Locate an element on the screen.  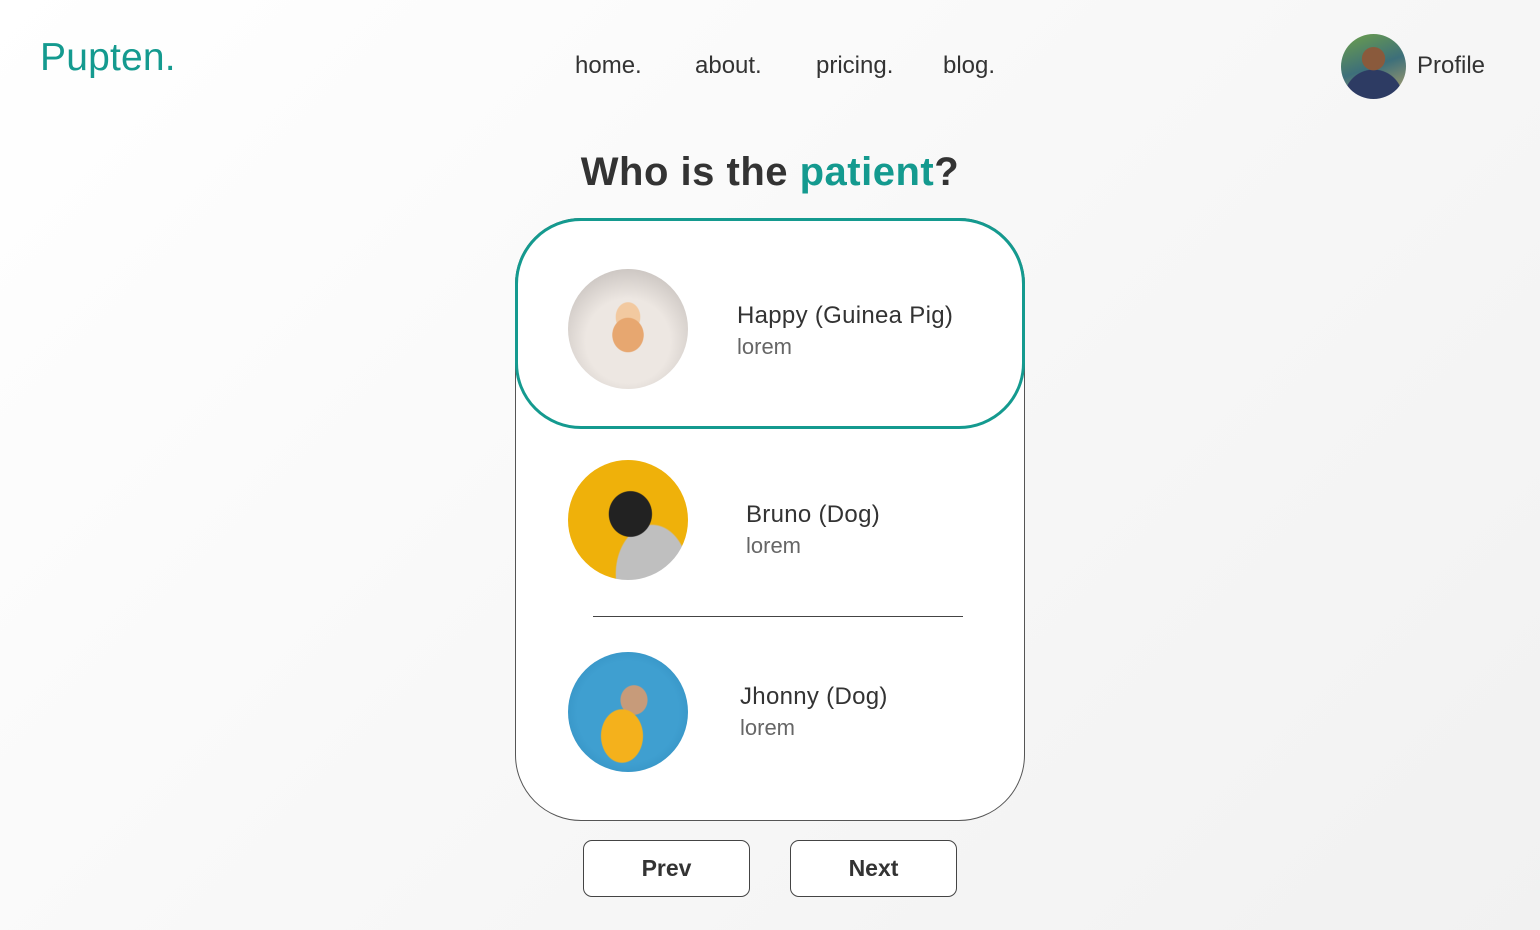
profile-label: Profile is located at coordinates (1451, 66).